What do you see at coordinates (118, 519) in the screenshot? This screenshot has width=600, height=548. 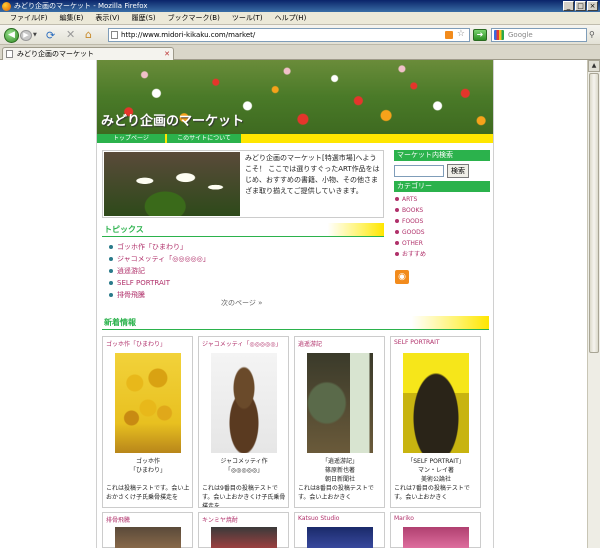 I see `news-card-title: 排骨飛騰` at bounding box center [118, 519].